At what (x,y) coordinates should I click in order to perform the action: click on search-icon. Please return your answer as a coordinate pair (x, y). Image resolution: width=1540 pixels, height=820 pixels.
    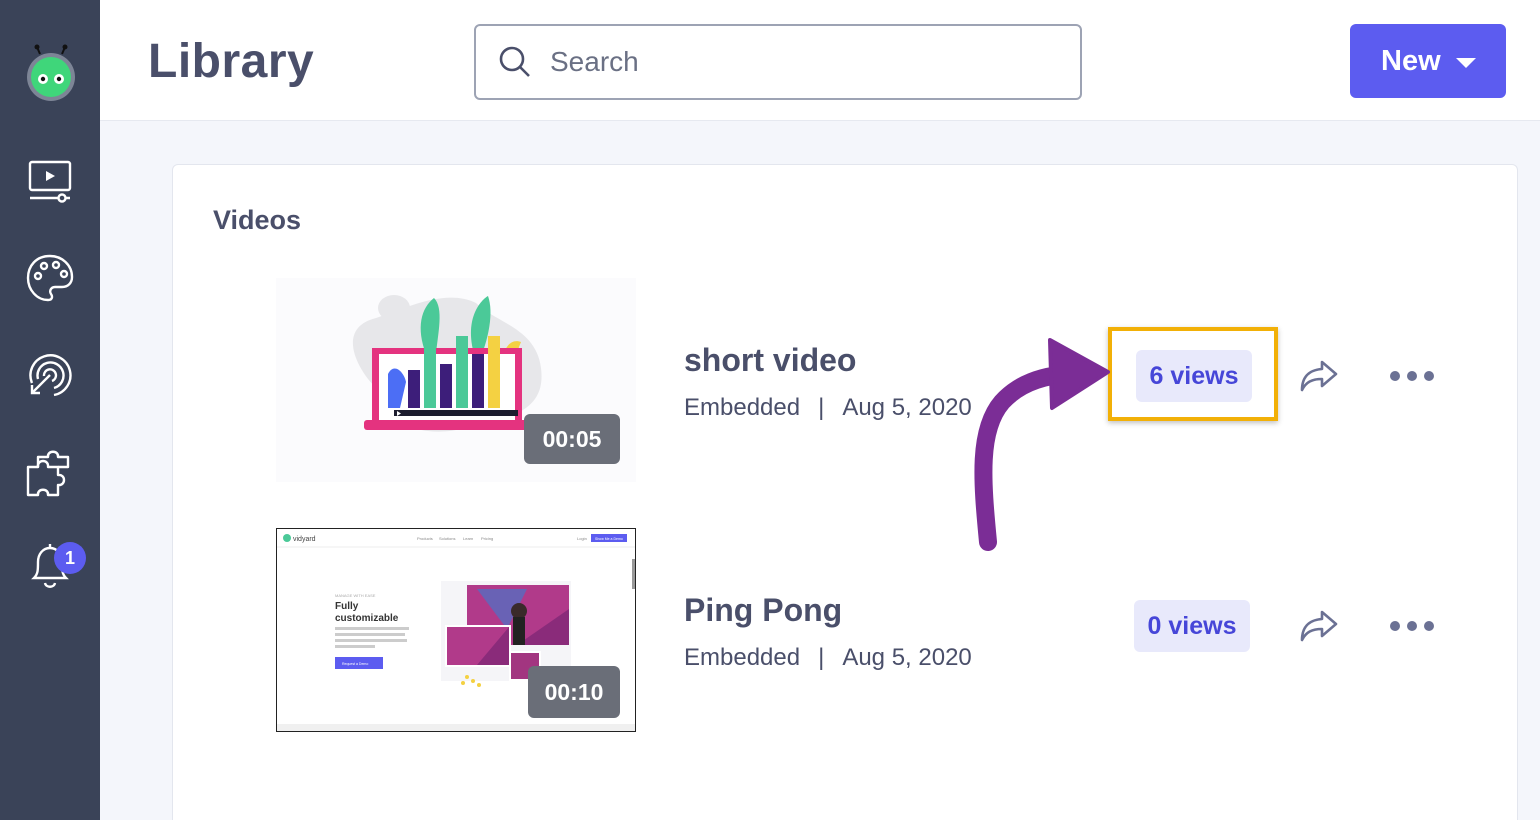
    Looking at the image, I should click on (514, 61).